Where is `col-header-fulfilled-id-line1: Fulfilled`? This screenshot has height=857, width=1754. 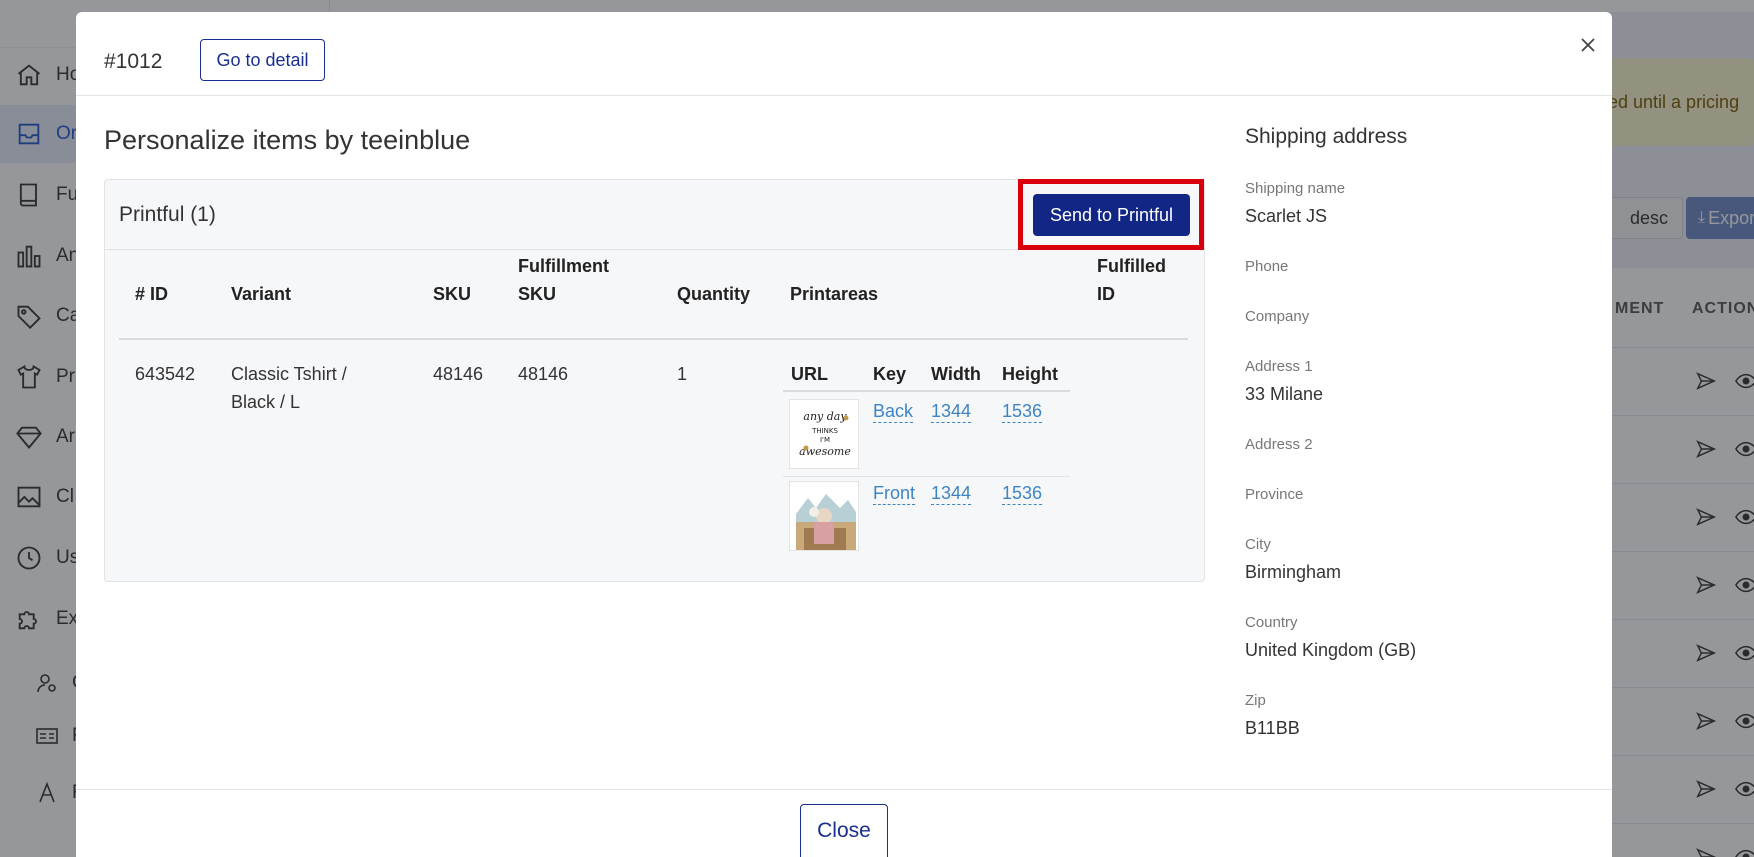
col-header-fulfilled-id-line1: Fulfilled is located at coordinates (1131, 266).